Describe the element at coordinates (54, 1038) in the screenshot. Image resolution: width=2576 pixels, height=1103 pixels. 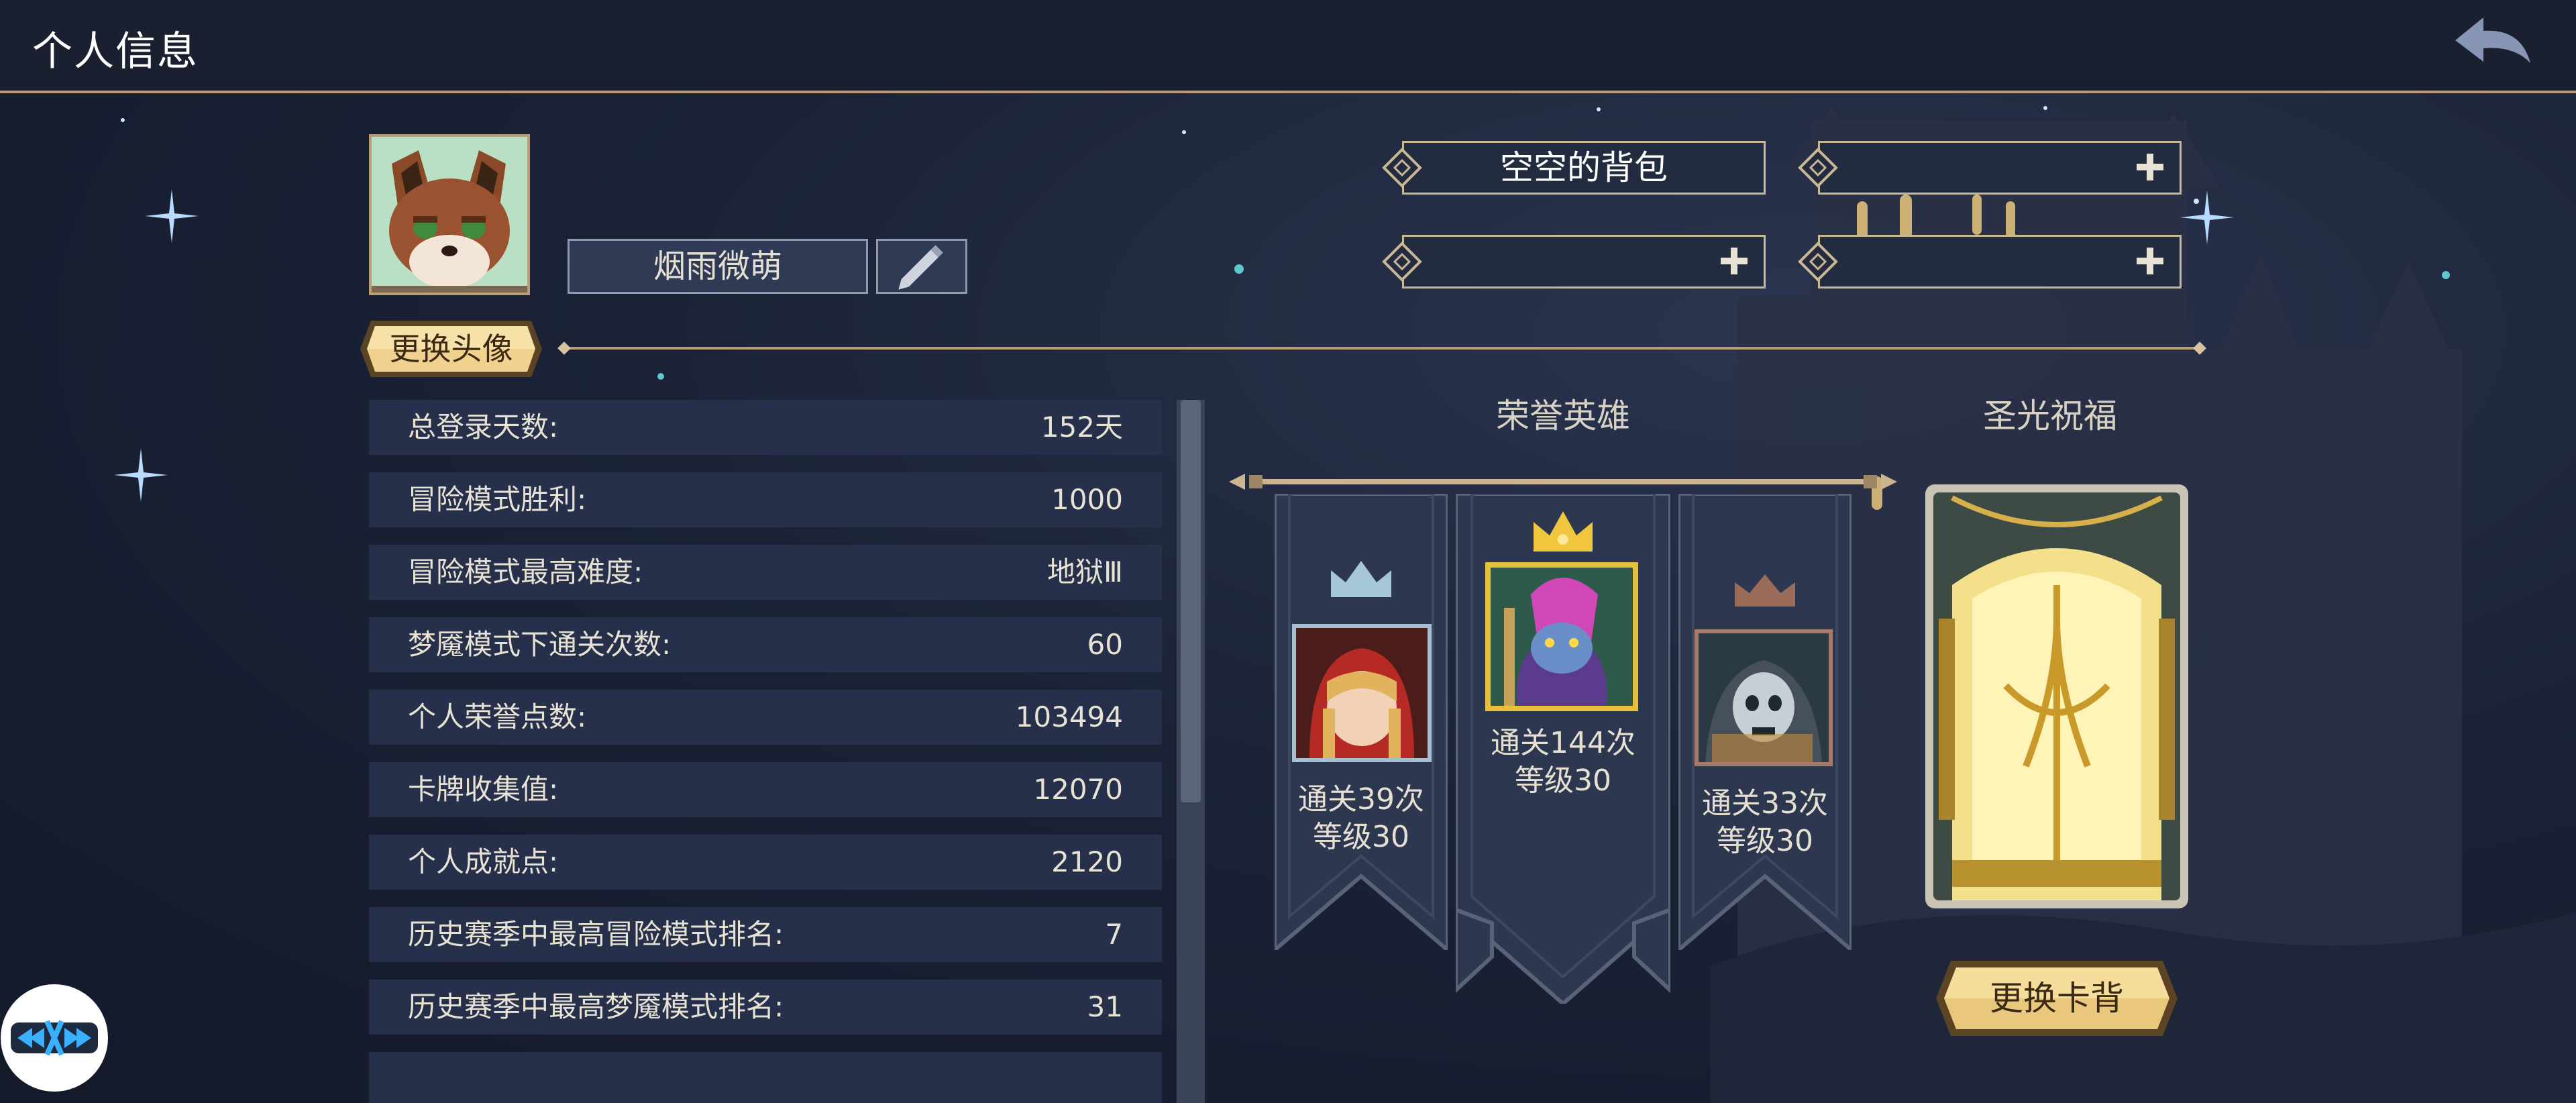
I see `floating-assist-button` at that location.